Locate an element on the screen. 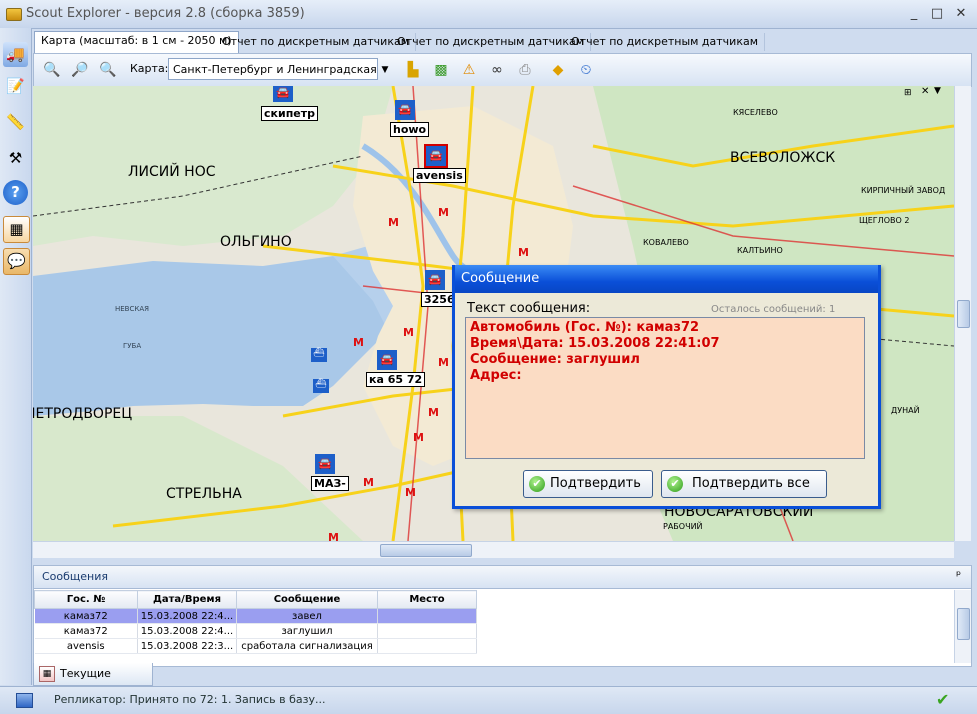 The image size is (977, 714). col-header: Дата/Время is located at coordinates (187, 599).